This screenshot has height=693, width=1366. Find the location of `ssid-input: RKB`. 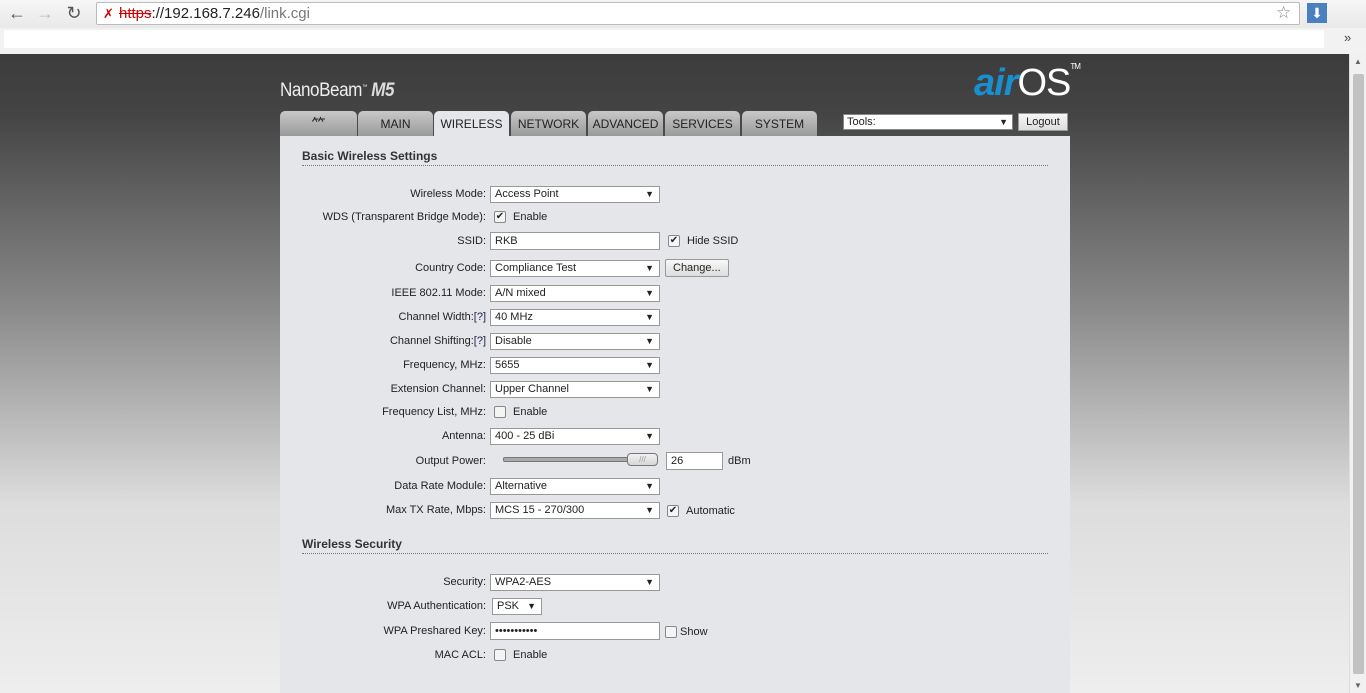

ssid-input: RKB is located at coordinates (575, 241).